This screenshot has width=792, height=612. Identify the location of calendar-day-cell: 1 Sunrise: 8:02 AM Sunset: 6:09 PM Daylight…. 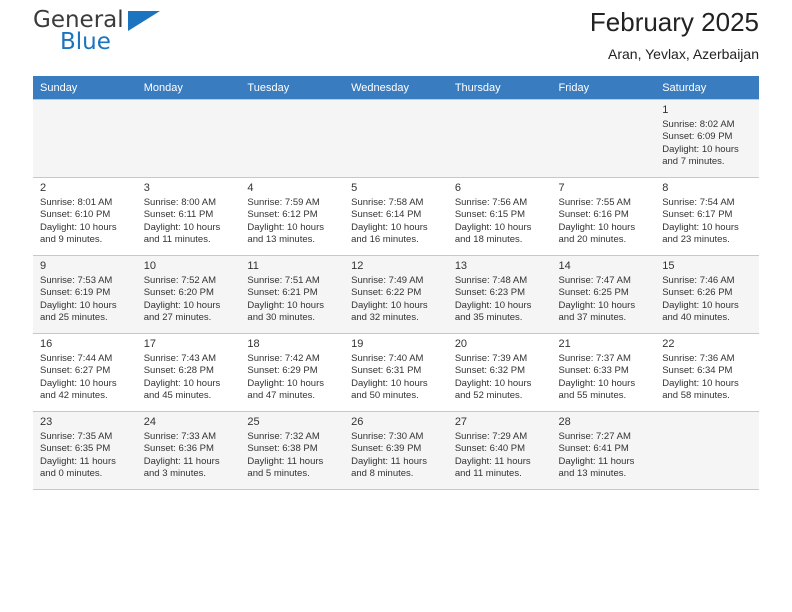
(707, 138).